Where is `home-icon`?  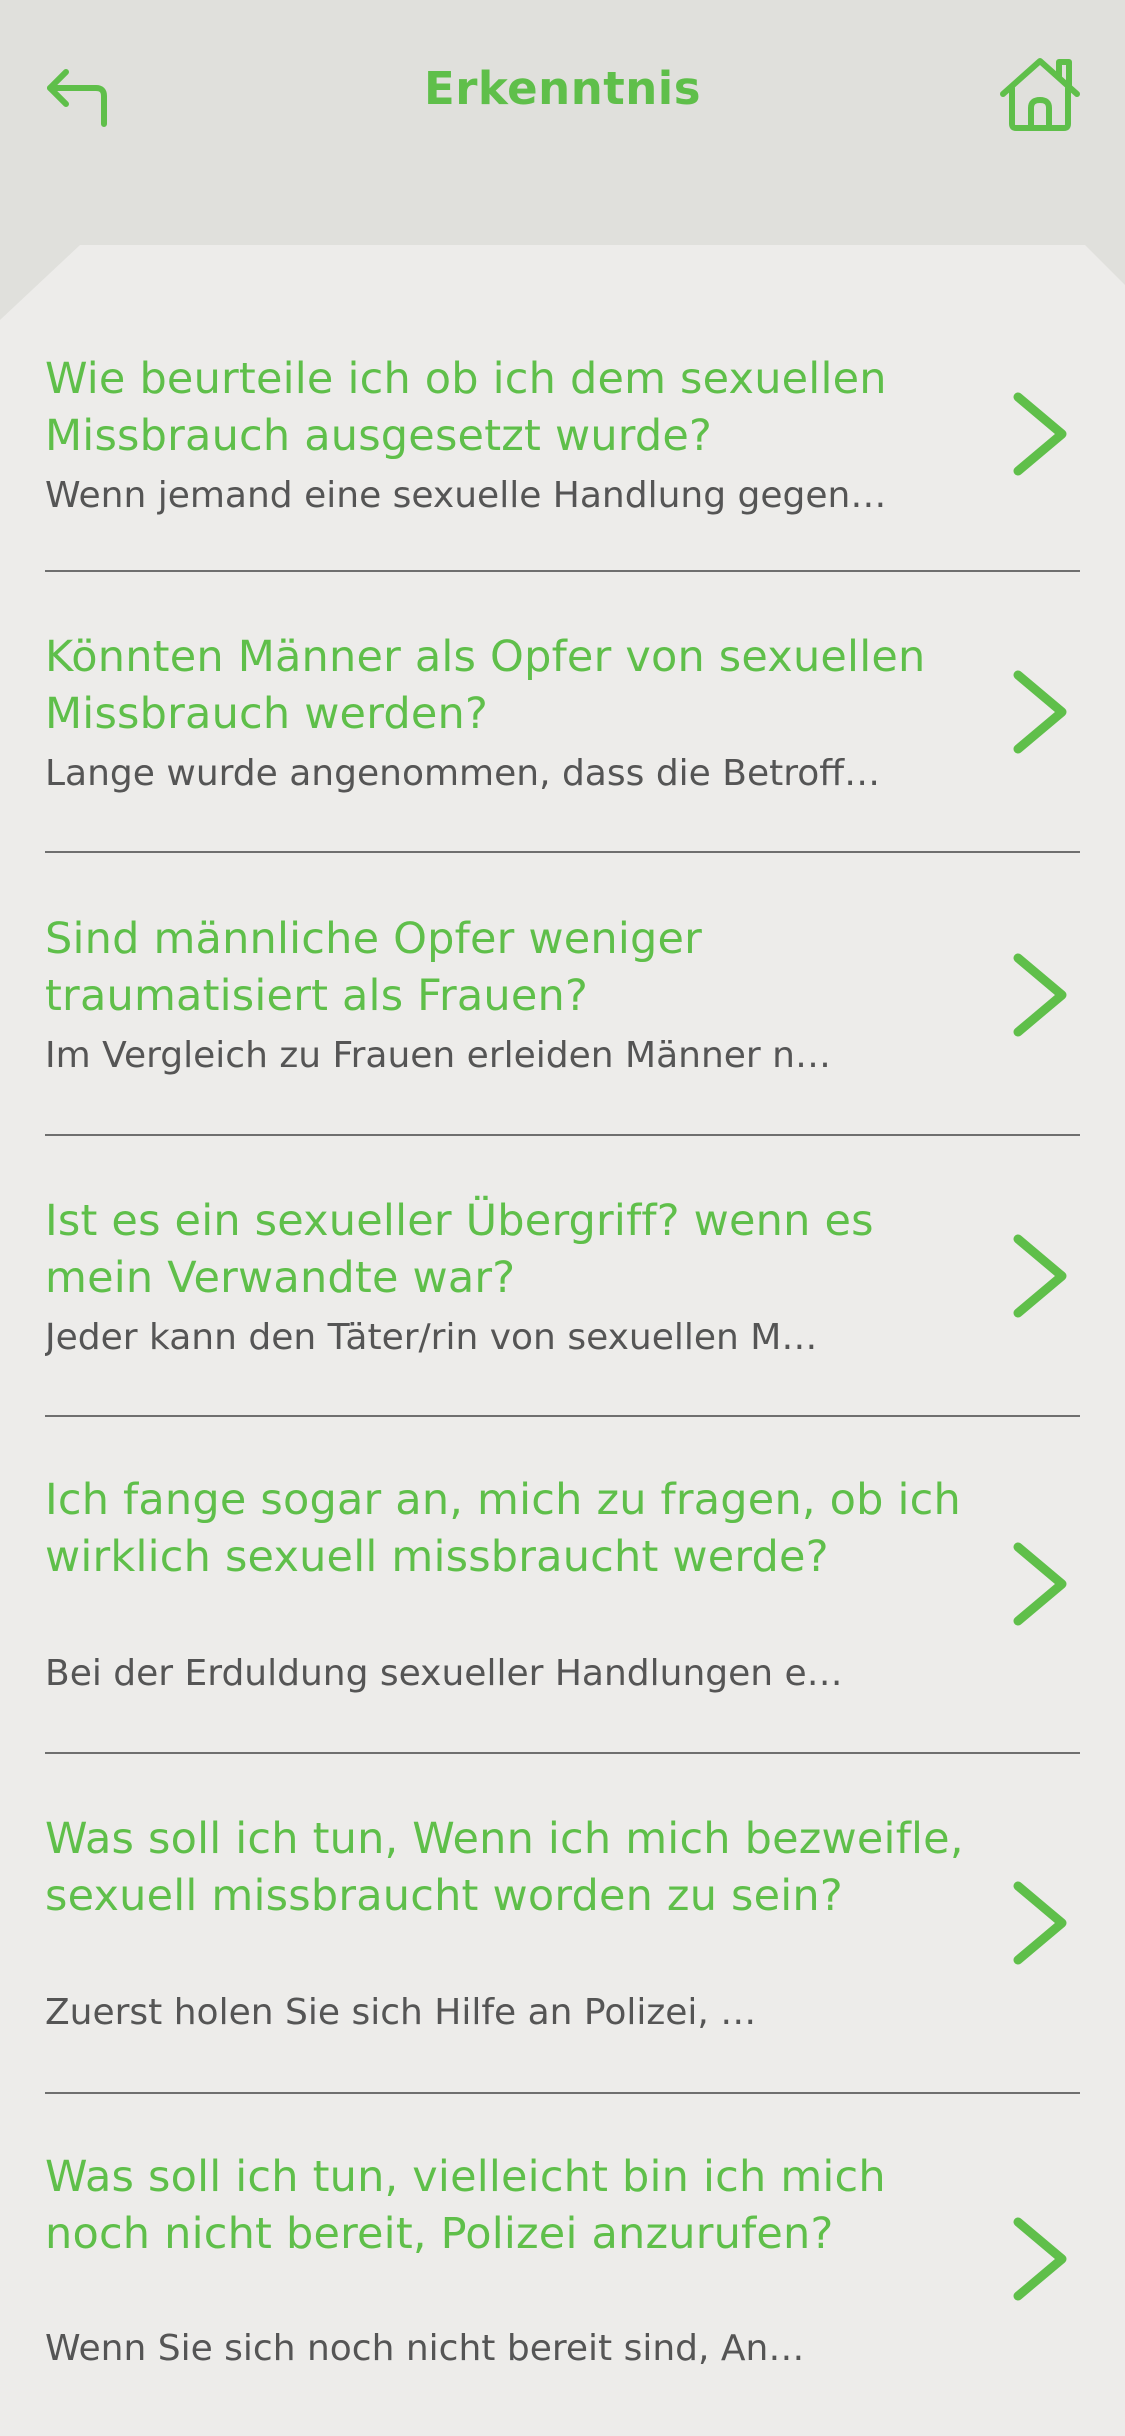 home-icon is located at coordinates (1040, 94).